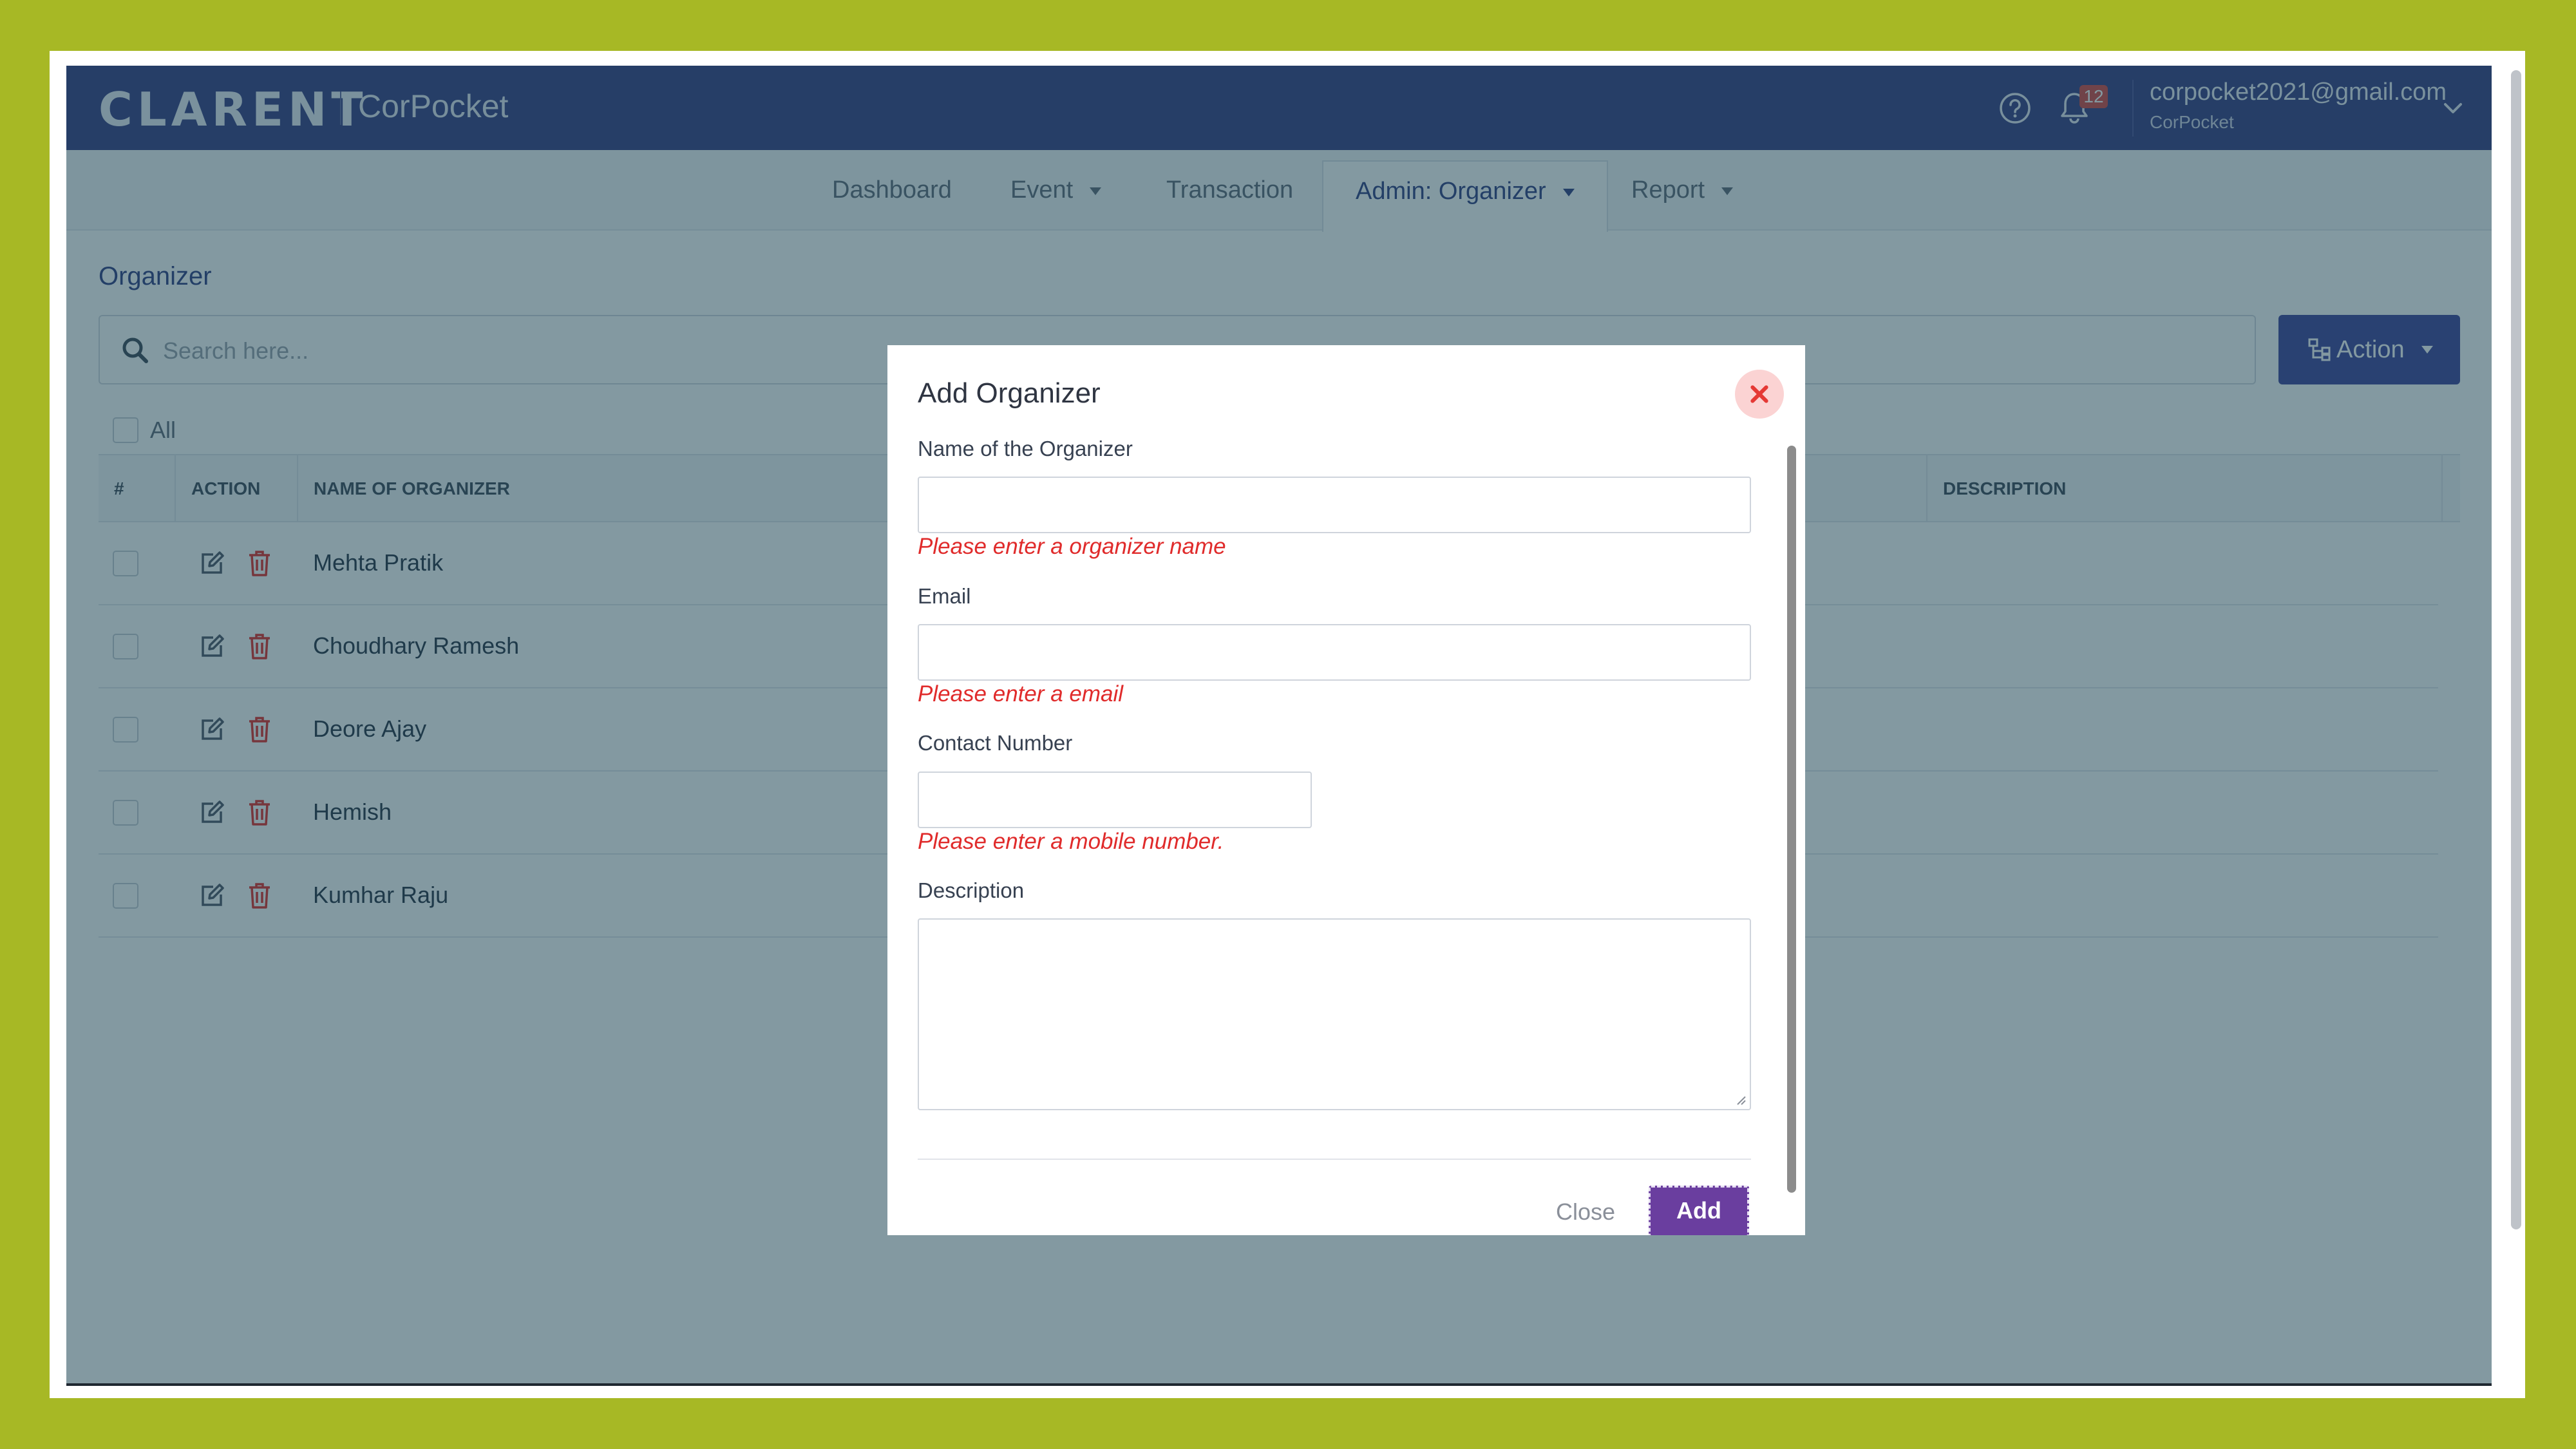  What do you see at coordinates (944, 596) in the screenshot?
I see `email-label: Email` at bounding box center [944, 596].